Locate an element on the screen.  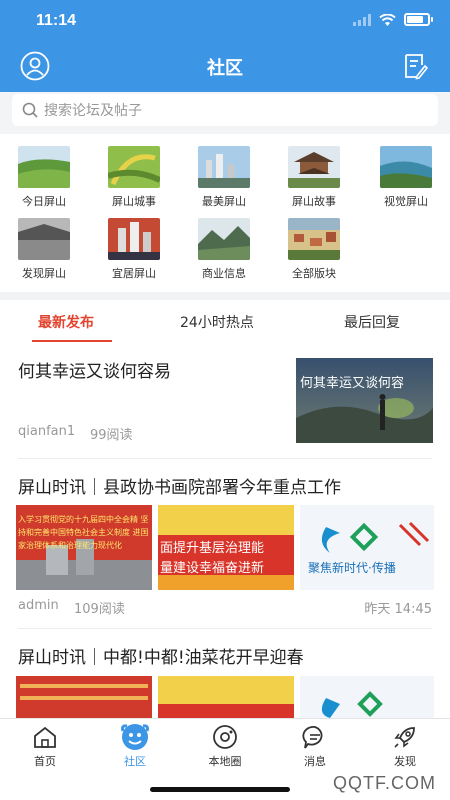
status-icons is located at coordinates (393, 19).